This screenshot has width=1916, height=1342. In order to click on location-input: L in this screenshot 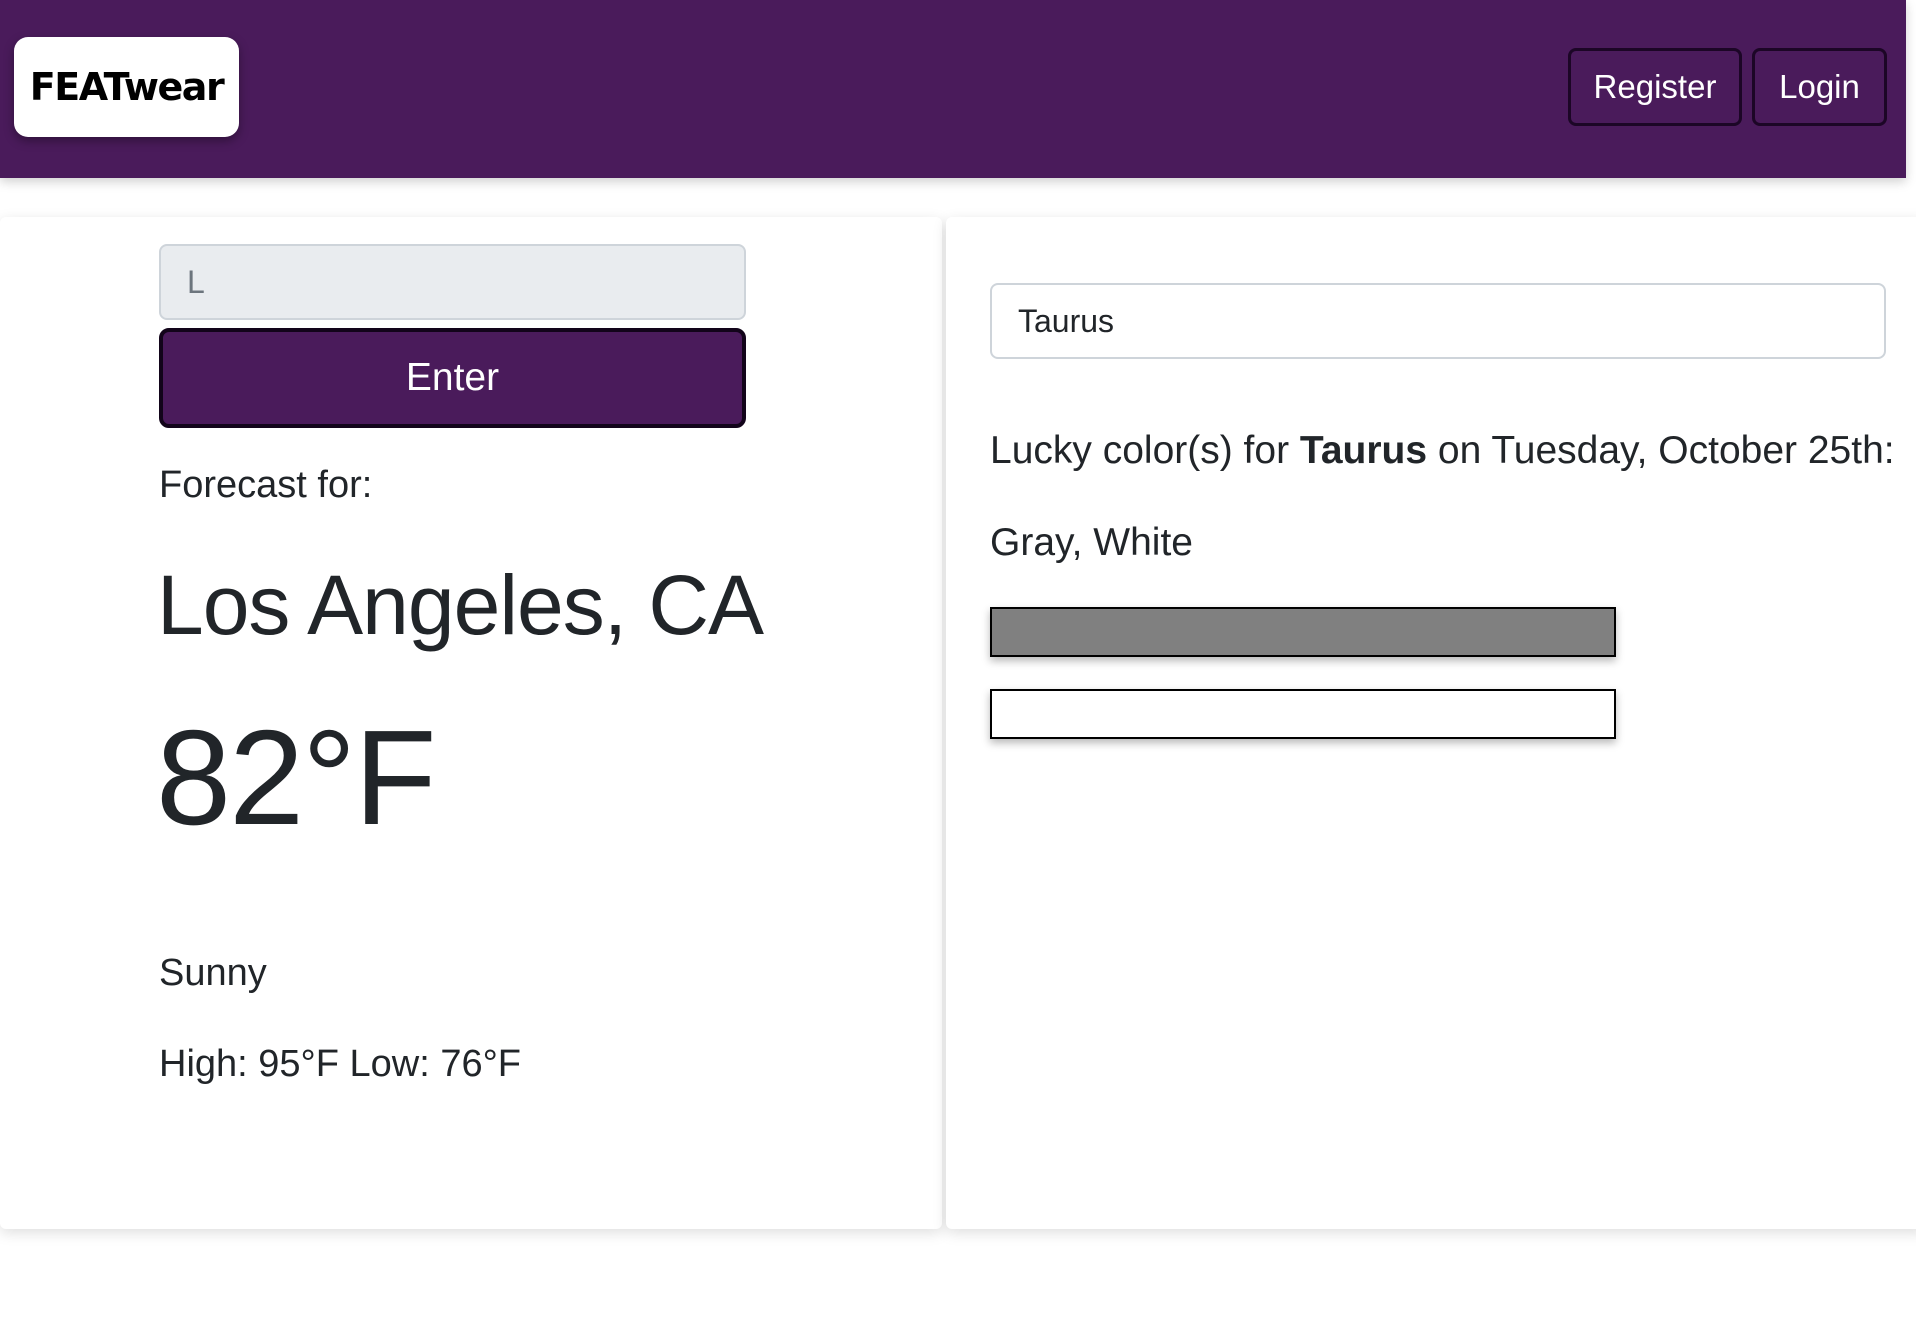, I will do `click(452, 282)`.